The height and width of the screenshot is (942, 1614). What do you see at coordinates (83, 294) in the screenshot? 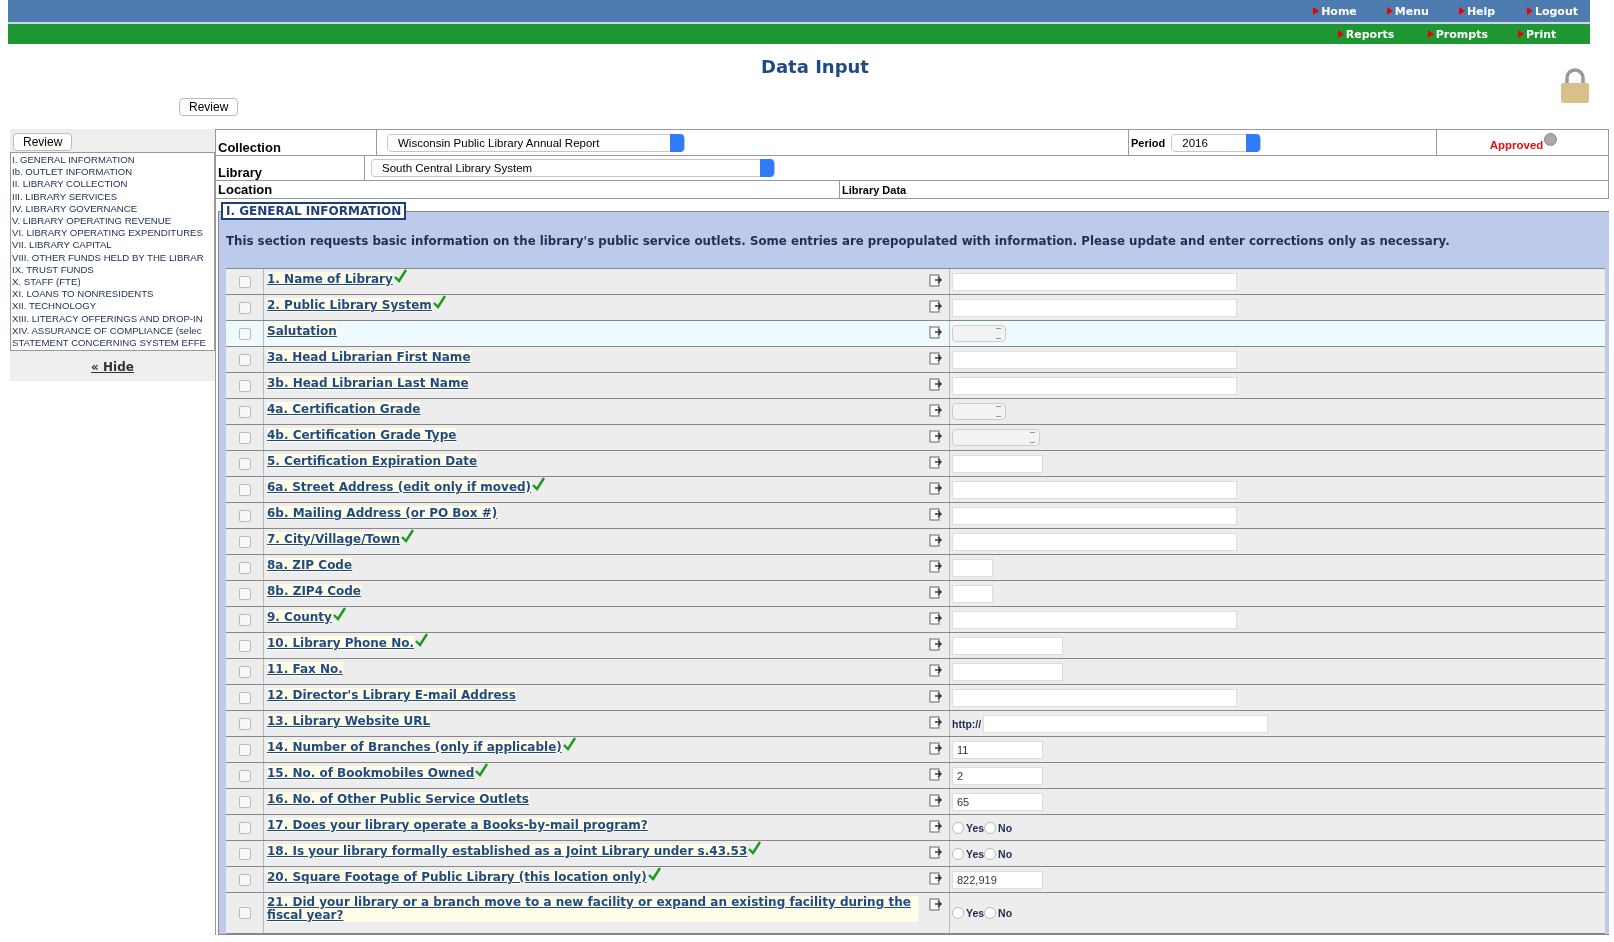
I see `section-item: XI. LOANS TO NONRESIDENTS` at bounding box center [83, 294].